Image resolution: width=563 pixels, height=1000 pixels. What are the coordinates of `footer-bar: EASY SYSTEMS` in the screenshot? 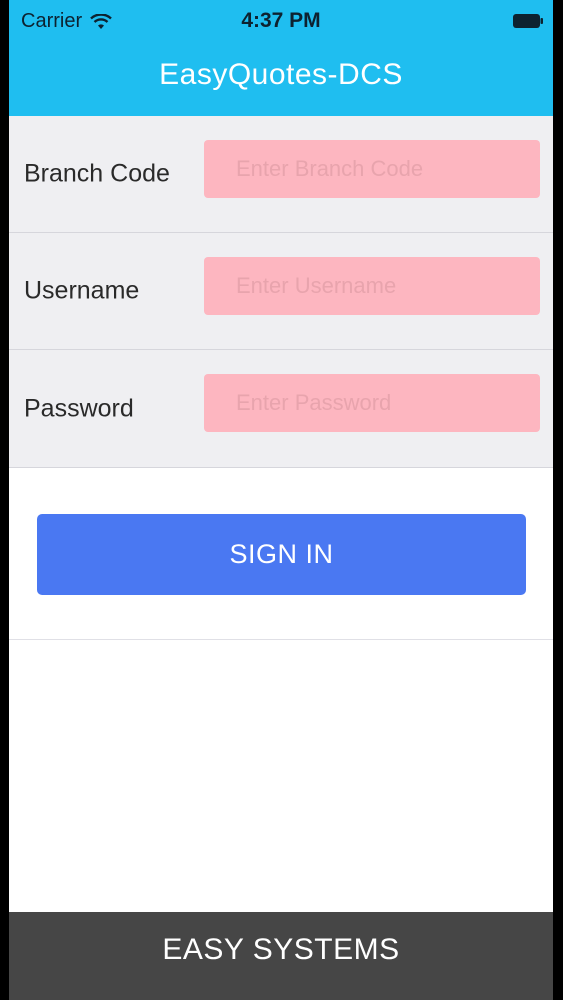 It's located at (281, 956).